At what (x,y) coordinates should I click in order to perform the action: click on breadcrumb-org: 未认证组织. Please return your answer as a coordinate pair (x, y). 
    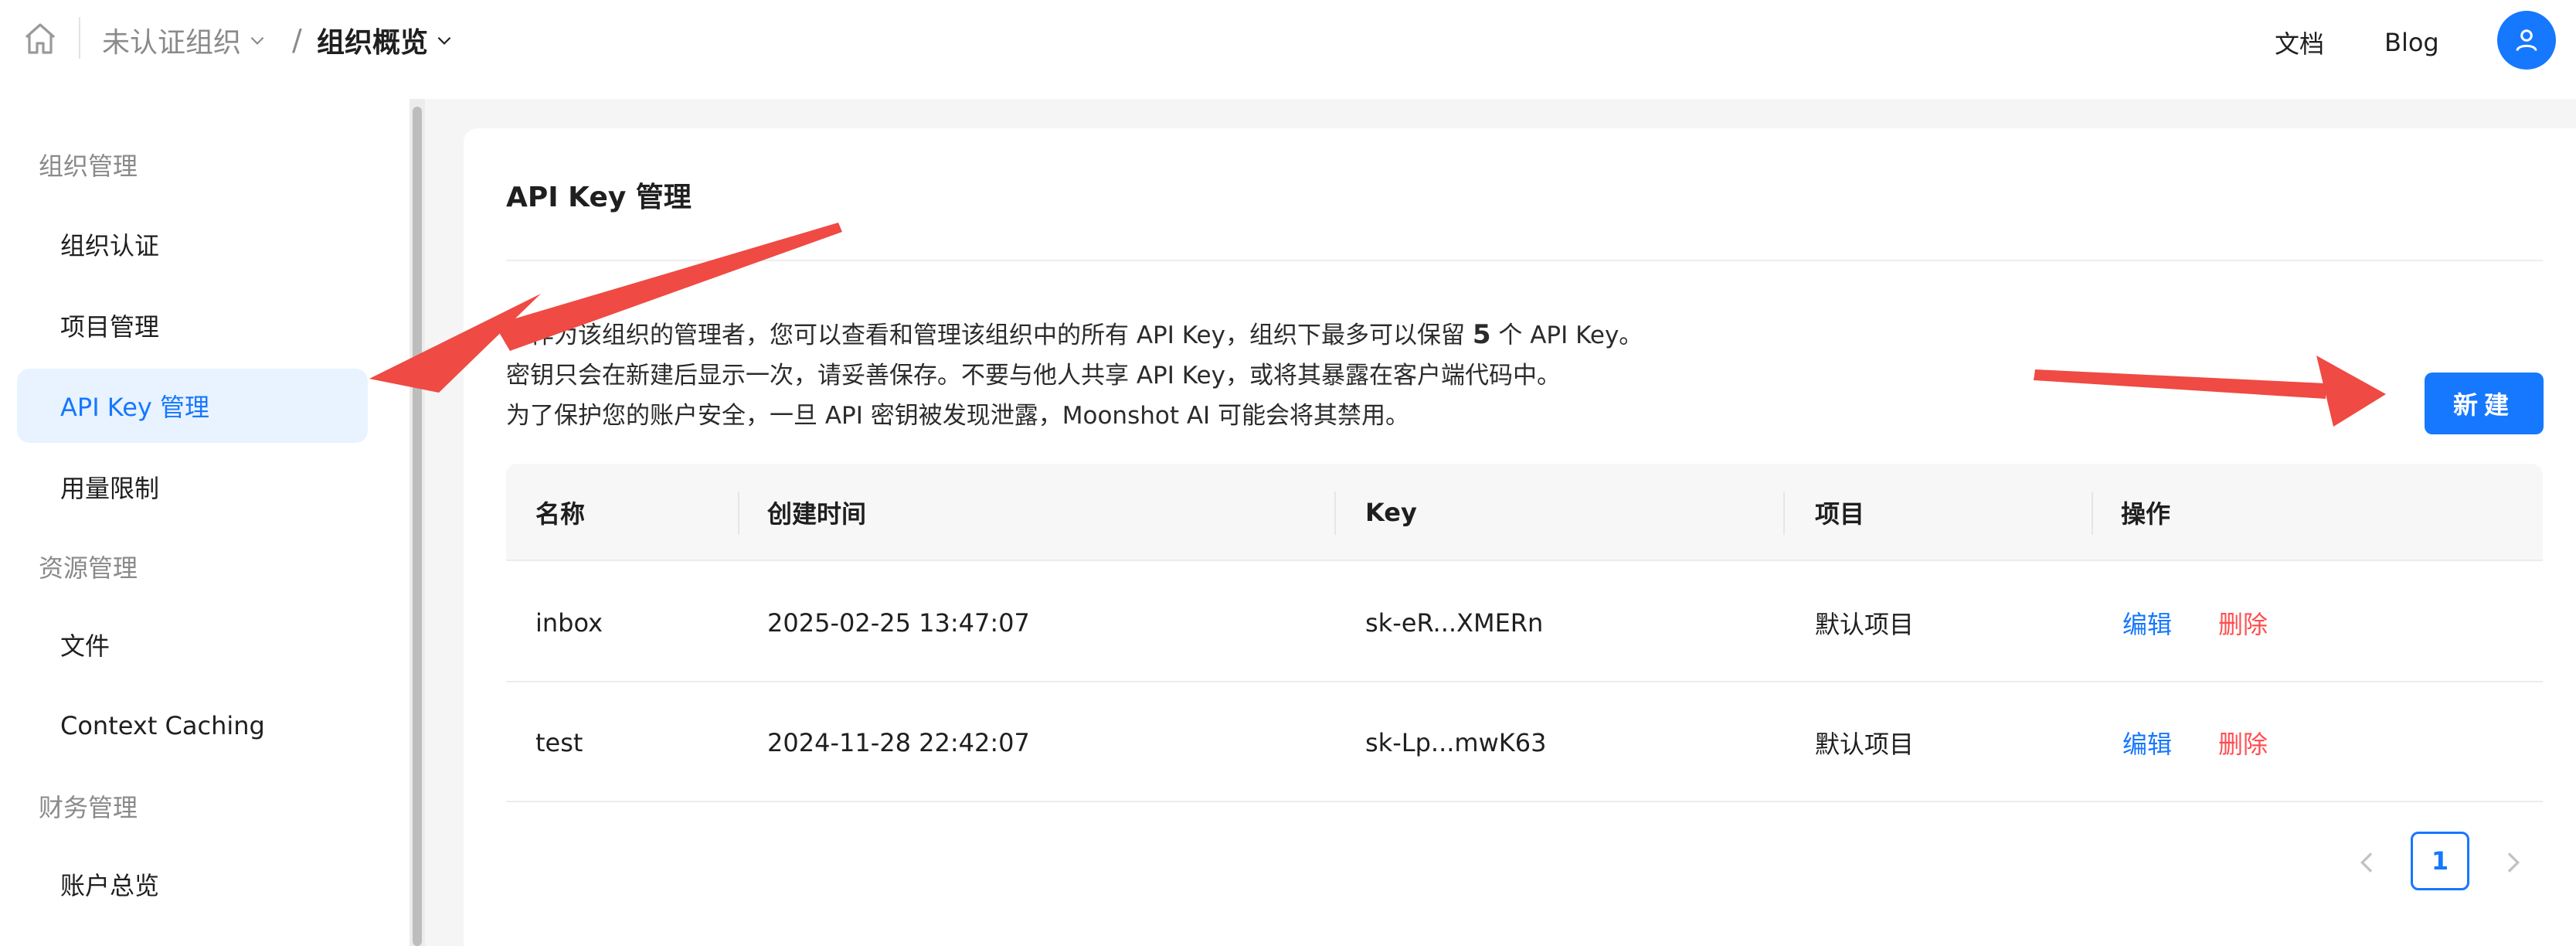
    Looking at the image, I should click on (184, 40).